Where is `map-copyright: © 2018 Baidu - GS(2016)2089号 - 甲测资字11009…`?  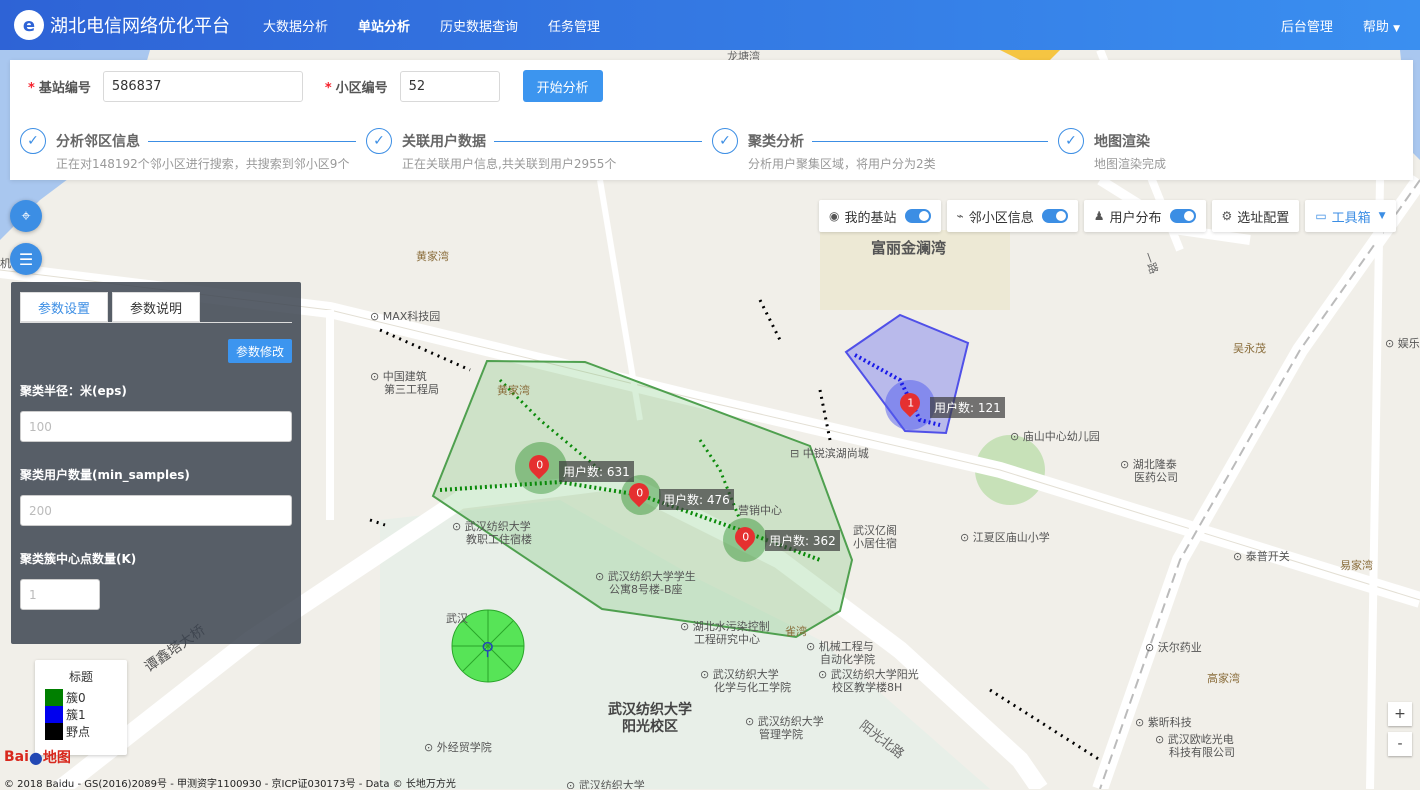 map-copyright: © 2018 Baidu - GS(2016)2089号 - 甲测资字11009… is located at coordinates (230, 784).